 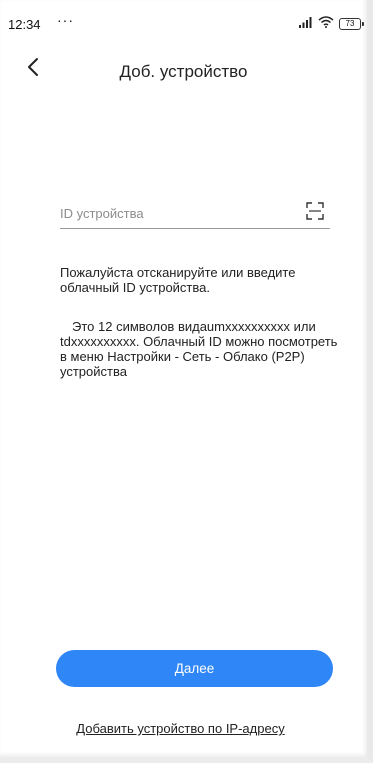 I want to click on page-title: Доб. устройство, so click(x=183, y=71).